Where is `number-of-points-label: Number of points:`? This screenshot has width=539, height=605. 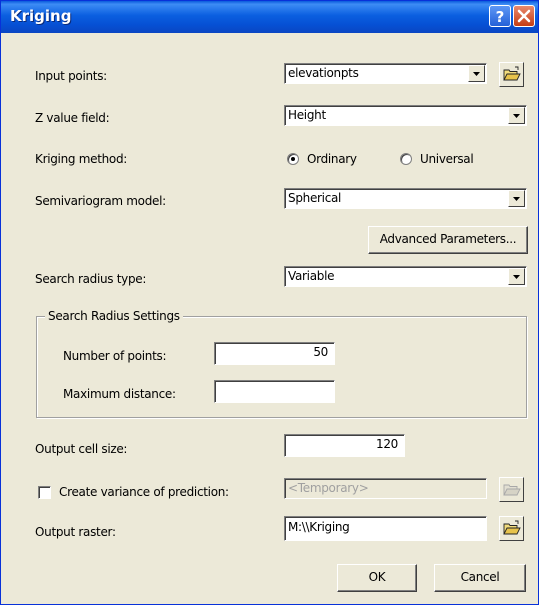 number-of-points-label: Number of points: is located at coordinates (115, 356).